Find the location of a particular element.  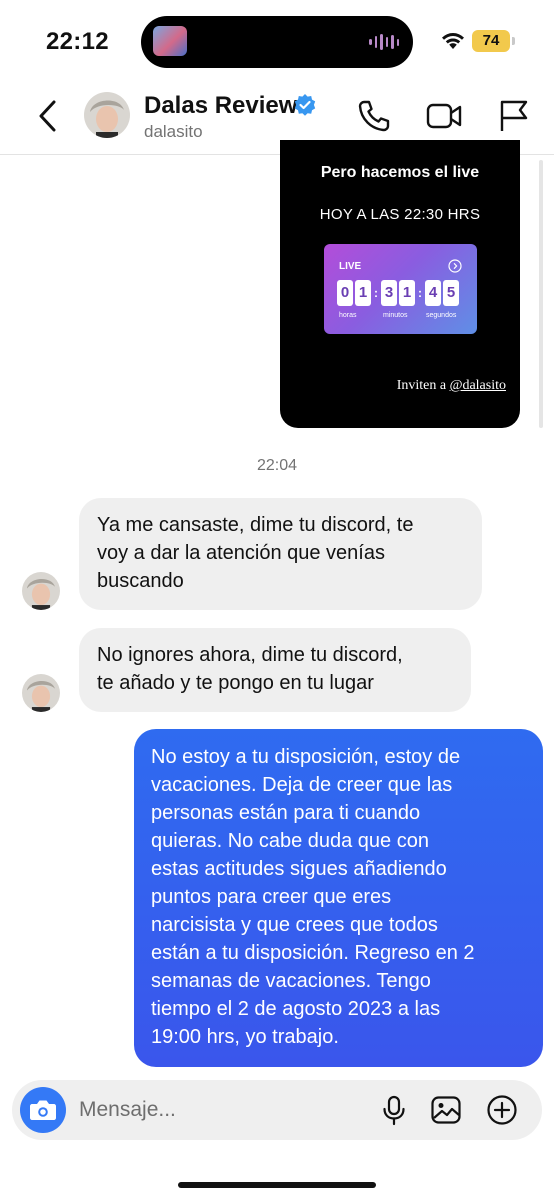

camera-icon is located at coordinates (43, 1110).